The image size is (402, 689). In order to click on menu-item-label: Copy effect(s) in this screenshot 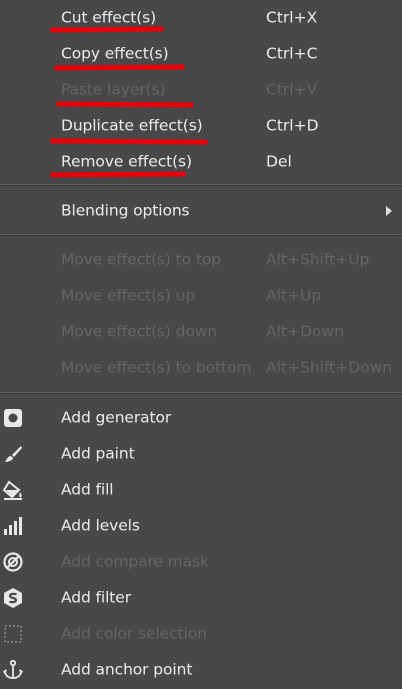, I will do `click(115, 53)`.